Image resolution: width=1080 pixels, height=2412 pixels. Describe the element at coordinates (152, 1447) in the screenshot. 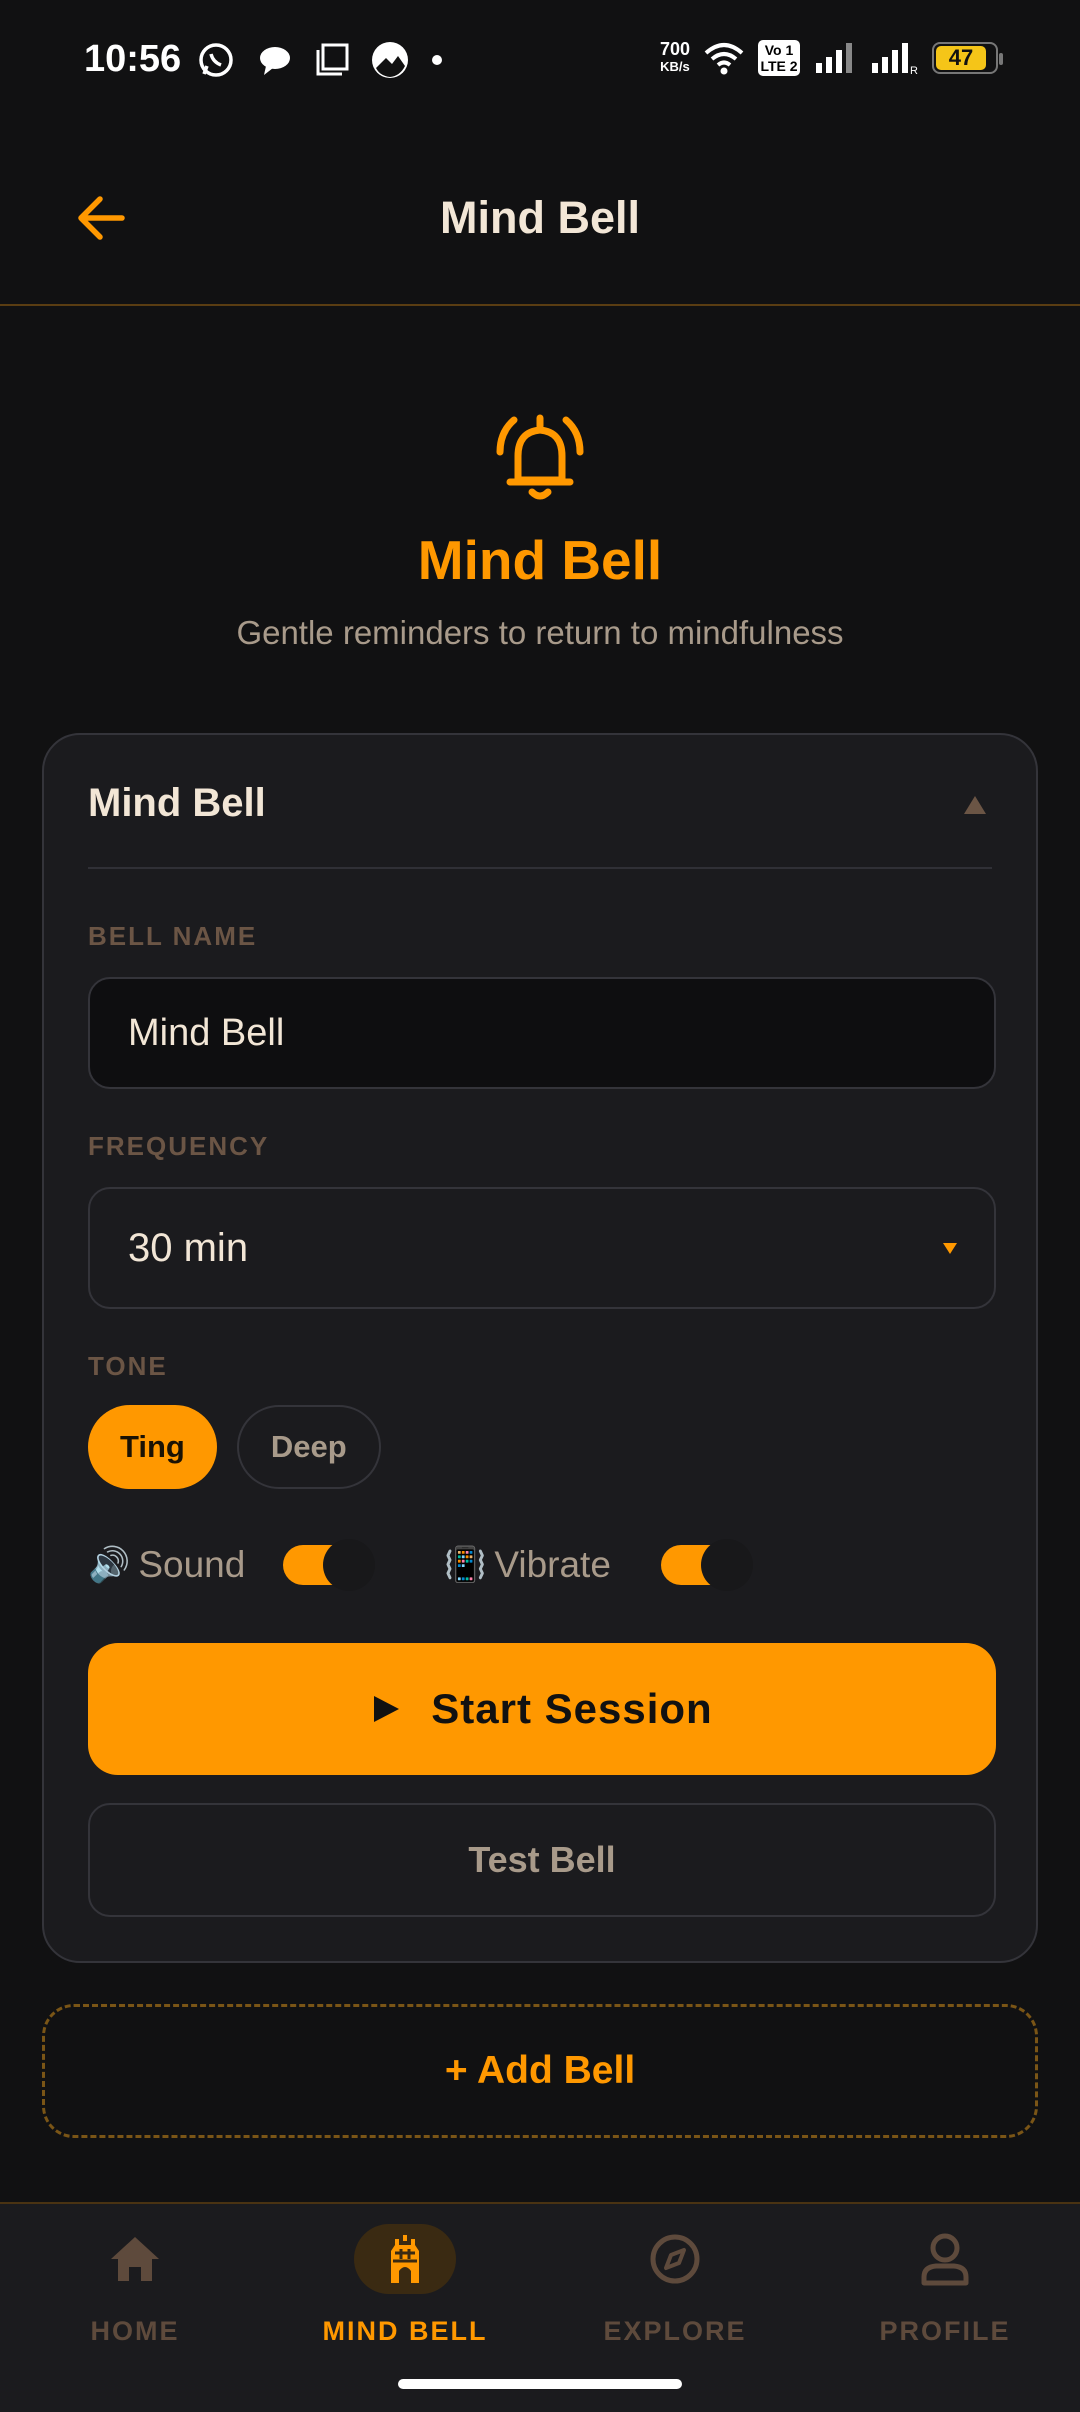

I see `tone-chip-ting: Ting` at that location.